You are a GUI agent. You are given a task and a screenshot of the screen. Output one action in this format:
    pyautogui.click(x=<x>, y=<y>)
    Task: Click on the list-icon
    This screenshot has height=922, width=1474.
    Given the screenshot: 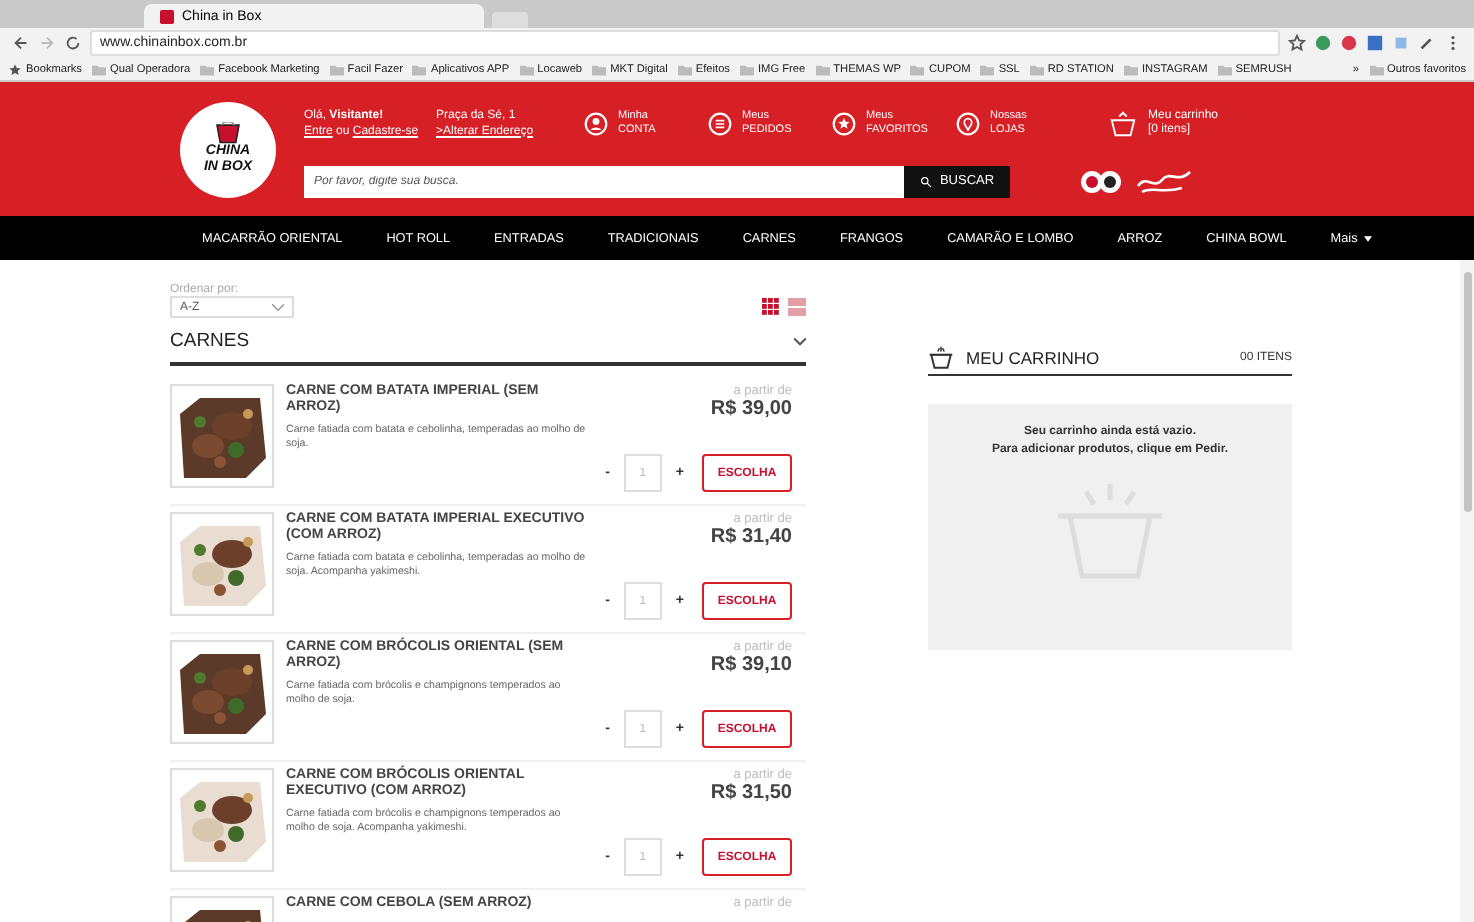 What is the action you would take?
    pyautogui.click(x=720, y=123)
    